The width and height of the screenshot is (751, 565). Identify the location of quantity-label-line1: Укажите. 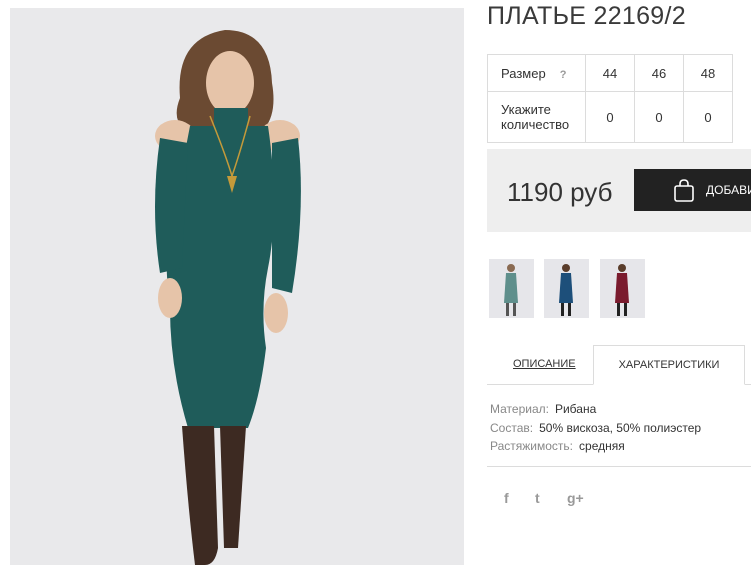
(526, 109).